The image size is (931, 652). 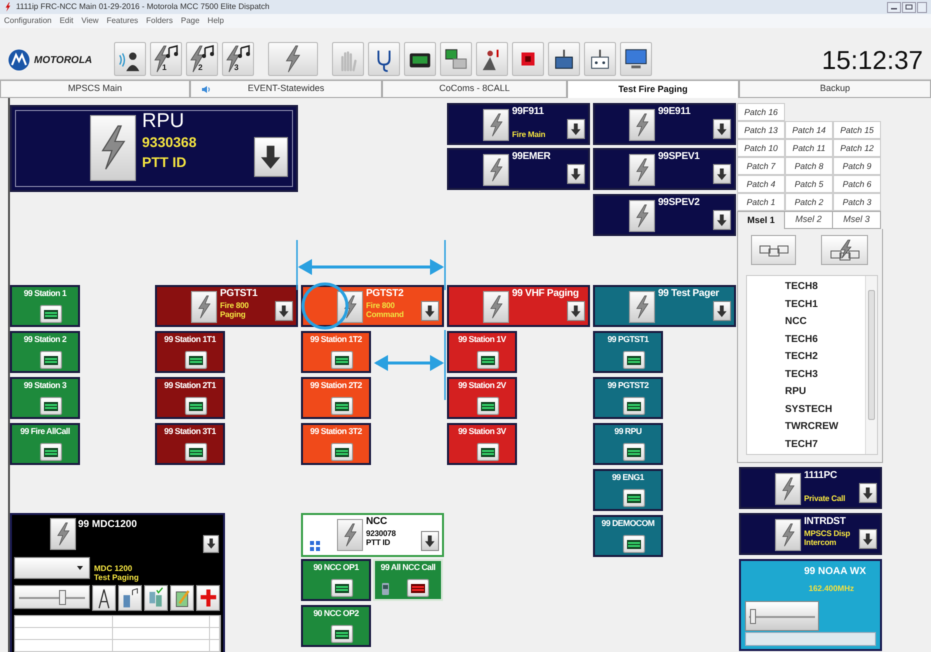 I want to click on resource-tile: 99SPEV1, so click(x=664, y=169).